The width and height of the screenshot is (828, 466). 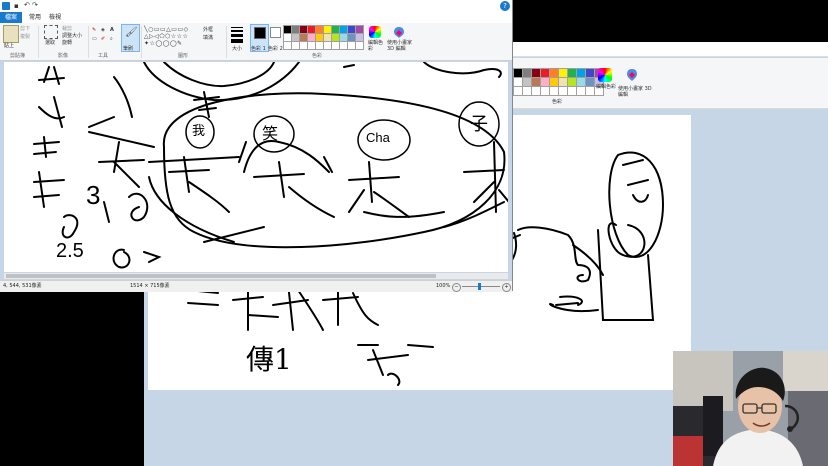 What do you see at coordinates (22, 286) in the screenshot?
I see `cursor-position: 4, 544, 531像素` at bounding box center [22, 286].